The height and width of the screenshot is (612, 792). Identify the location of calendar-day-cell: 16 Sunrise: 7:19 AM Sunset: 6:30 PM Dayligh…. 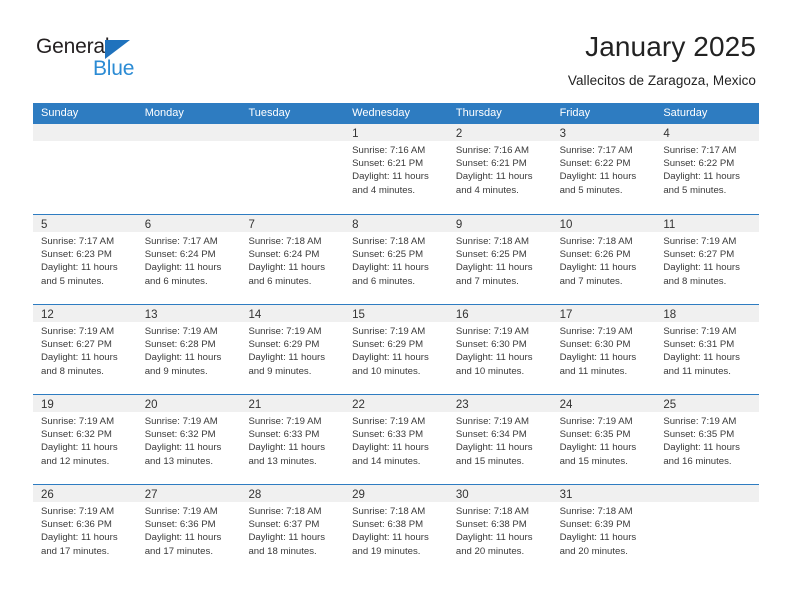
(499, 349).